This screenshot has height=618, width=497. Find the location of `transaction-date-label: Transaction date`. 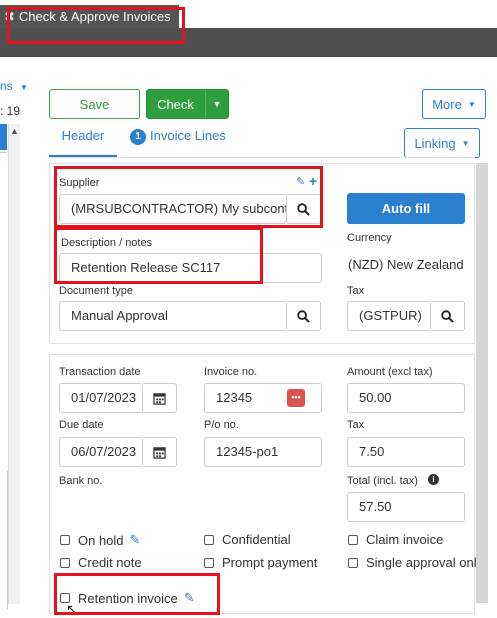

transaction-date-label: Transaction date is located at coordinates (100, 372).